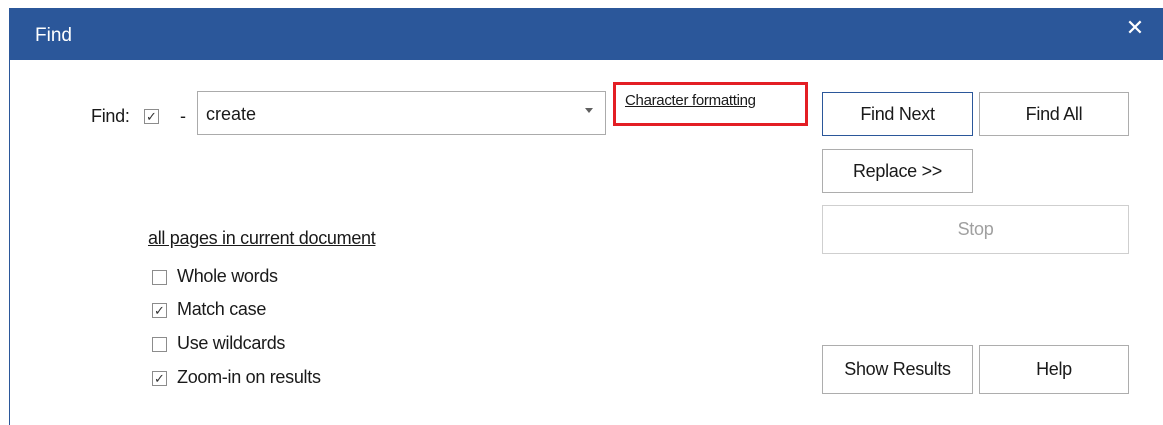 The height and width of the screenshot is (425, 1163). I want to click on character-formatting-link: Character formatting, so click(690, 100).